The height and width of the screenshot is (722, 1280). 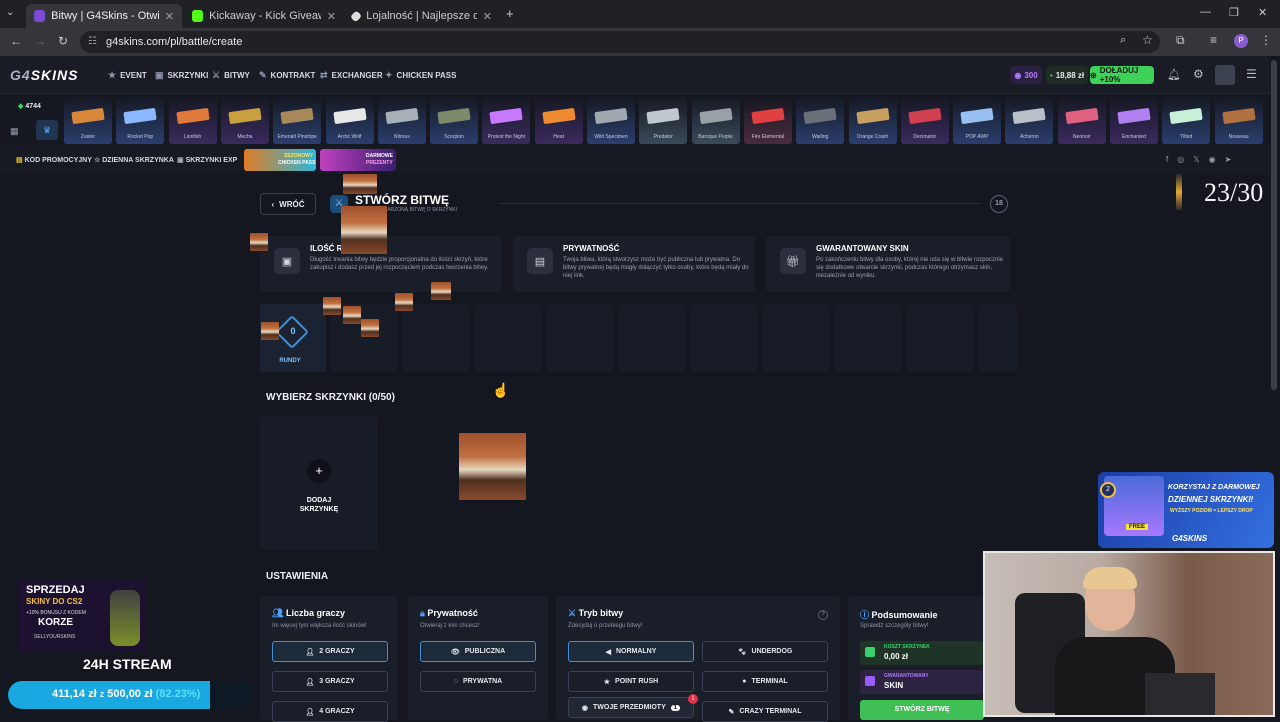 I want to click on ad-brand: SELLYOURSKINS, so click(x=55, y=637).